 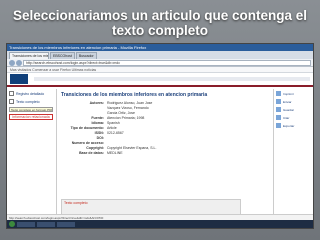 I want to click on sidebar-item-texto-completo: Texto completo, so click(x=31, y=101).